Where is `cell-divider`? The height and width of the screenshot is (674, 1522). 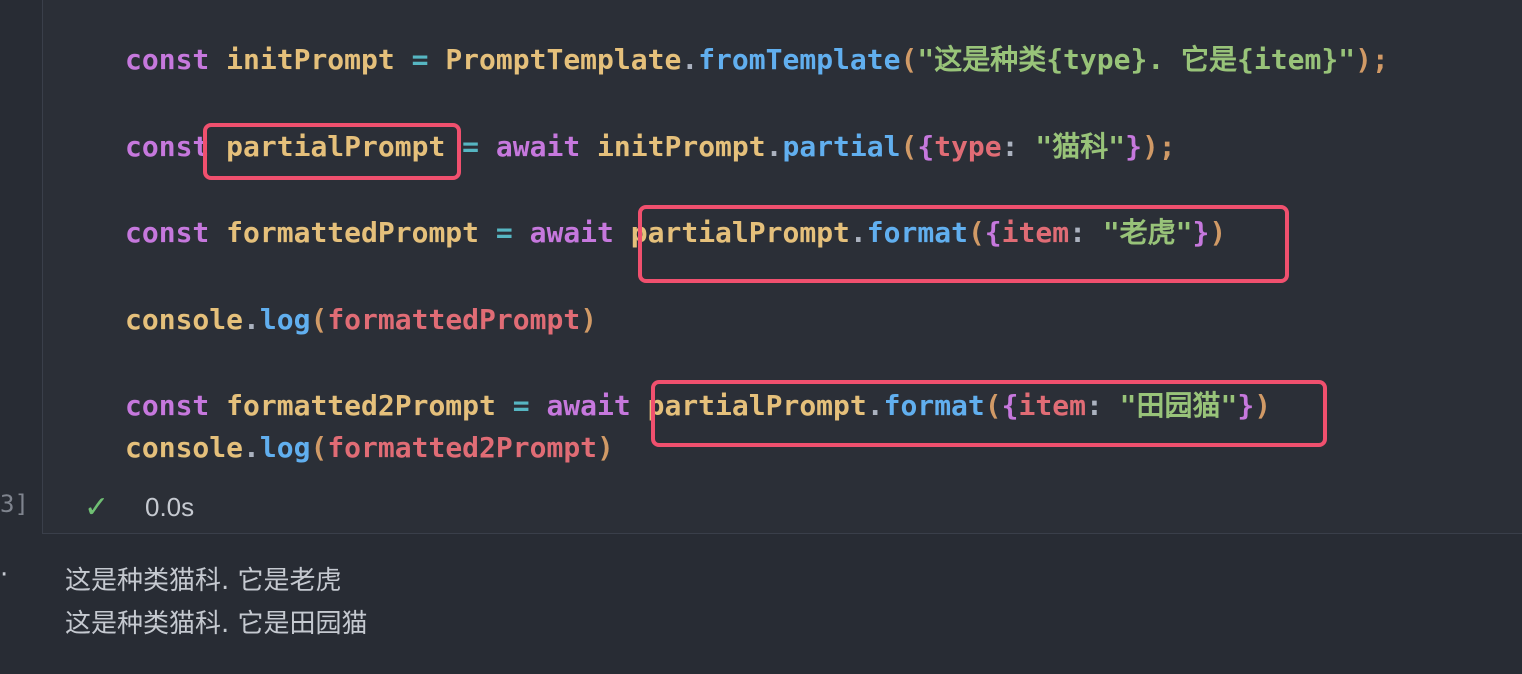
cell-divider is located at coordinates (782, 533).